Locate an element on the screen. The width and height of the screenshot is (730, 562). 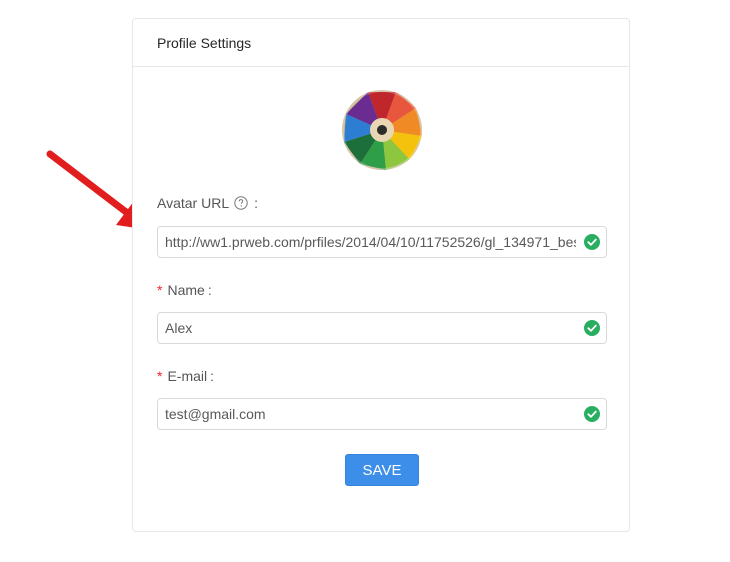
avatar-url-input is located at coordinates (382, 242).